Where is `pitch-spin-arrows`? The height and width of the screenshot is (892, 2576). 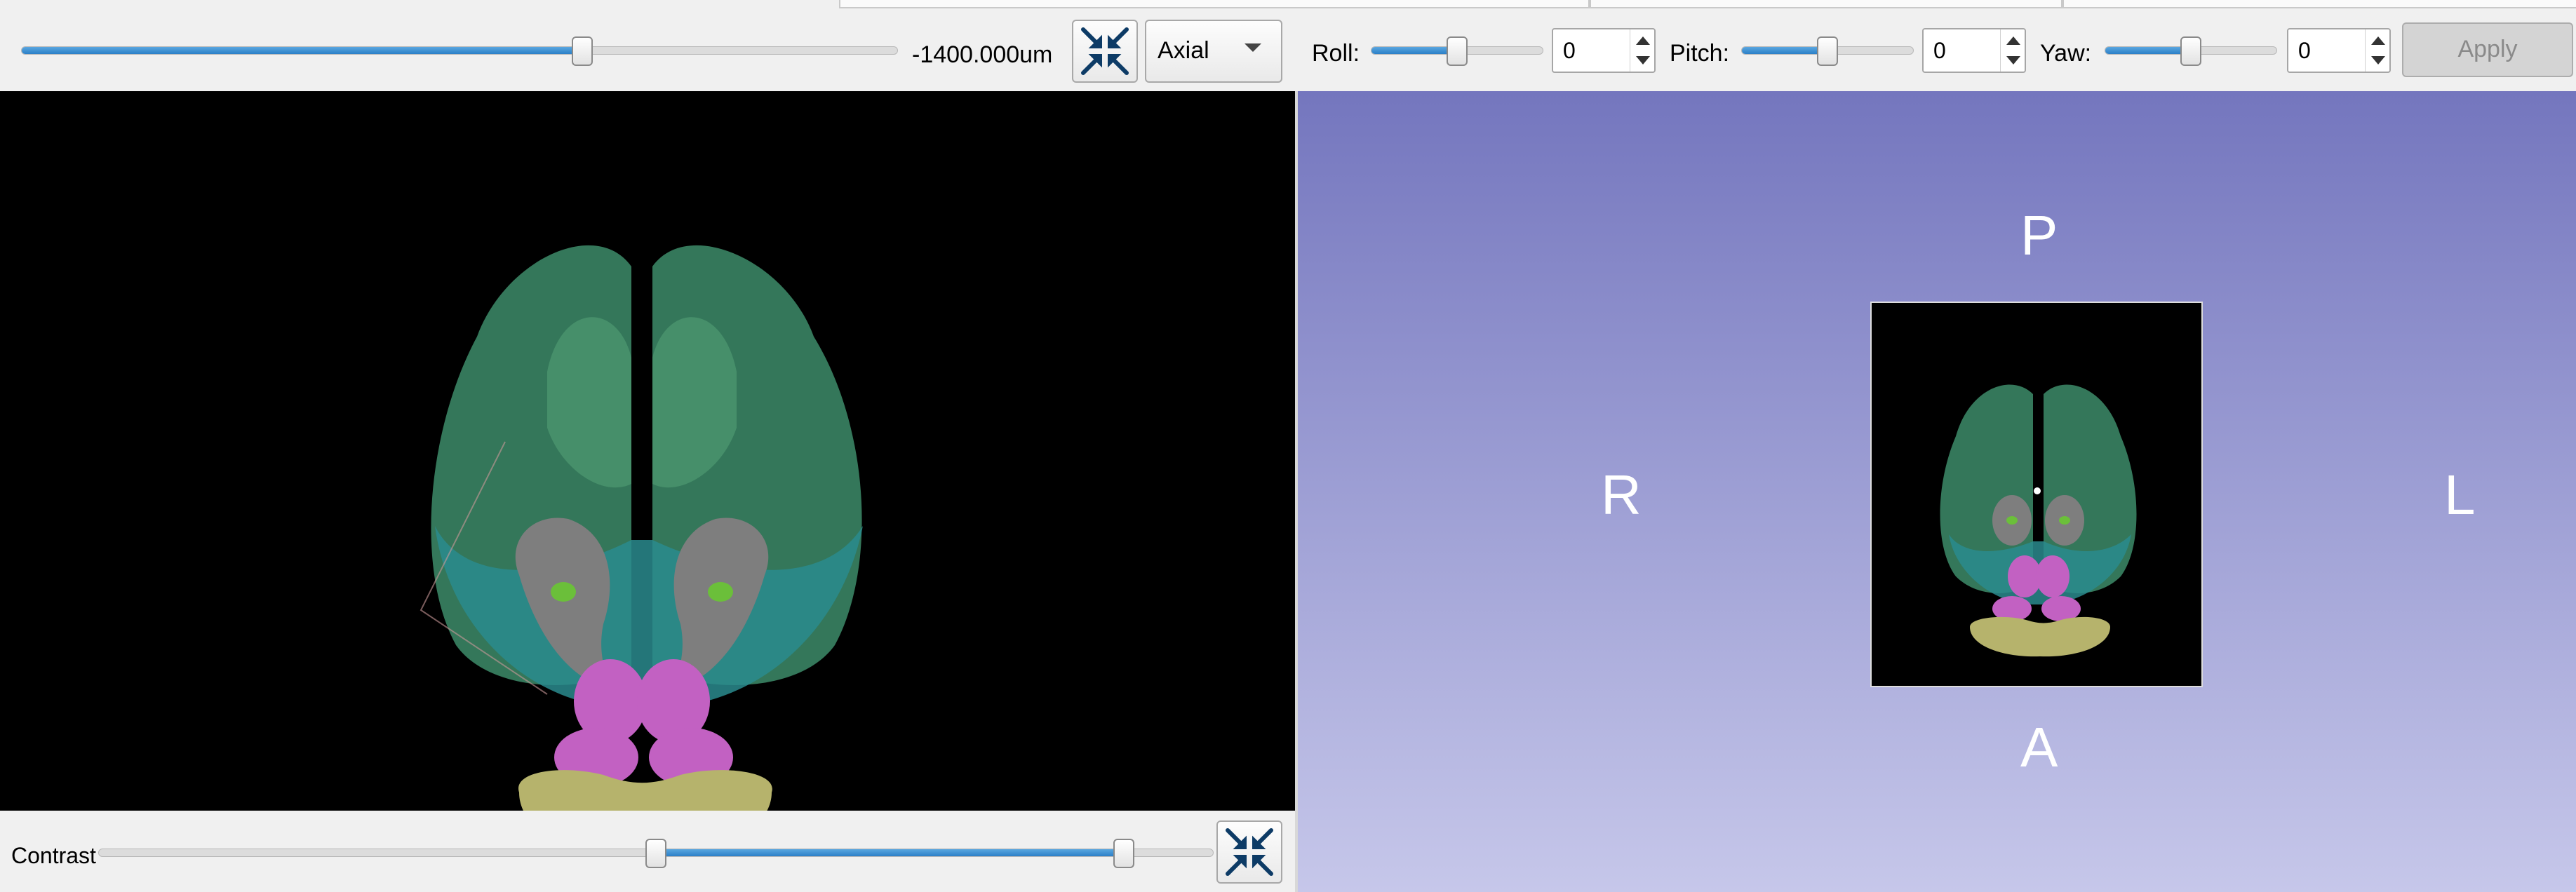
pitch-spin-arrows is located at coordinates (2012, 50).